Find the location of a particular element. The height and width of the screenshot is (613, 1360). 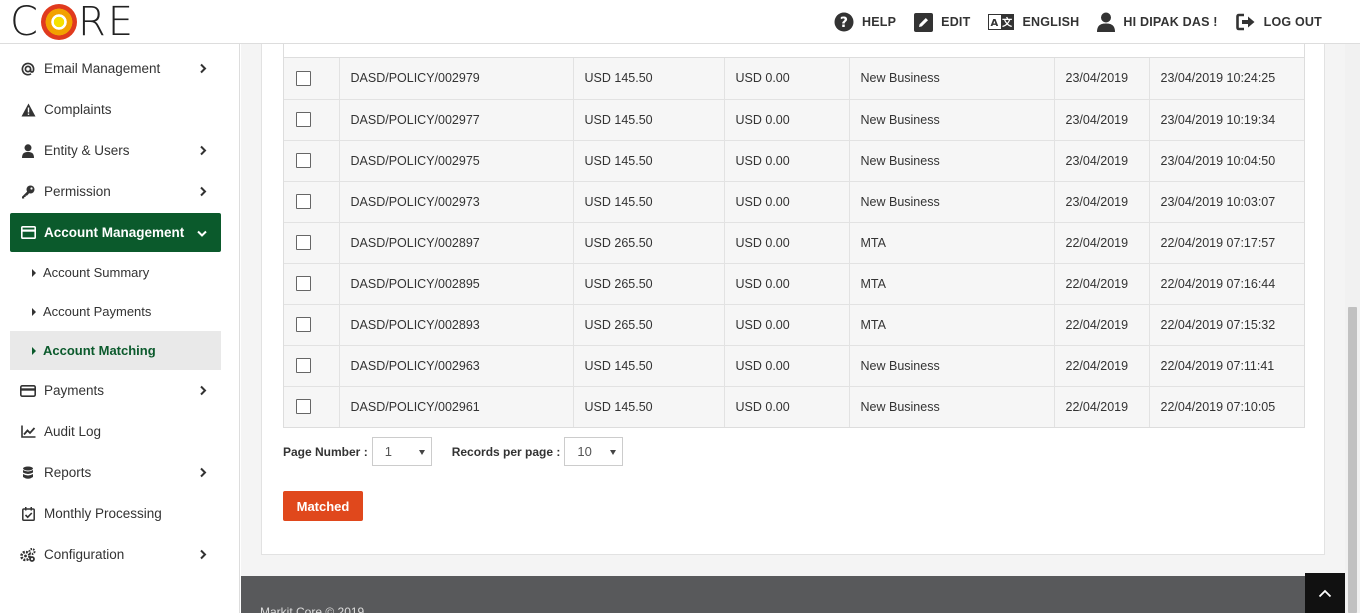

records-per-page-select: 10 is located at coordinates (594, 451).